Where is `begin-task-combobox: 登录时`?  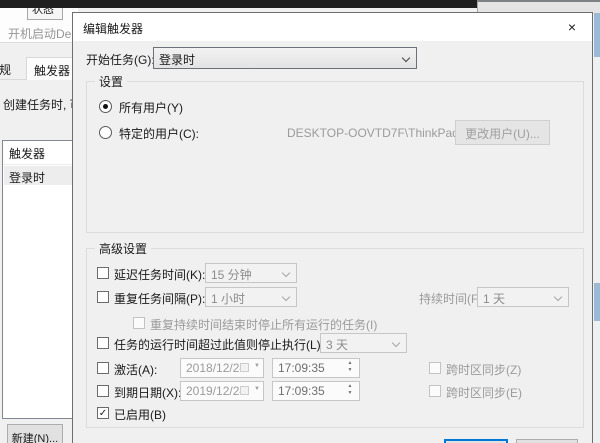
begin-task-combobox: 登录时 is located at coordinates (285, 58).